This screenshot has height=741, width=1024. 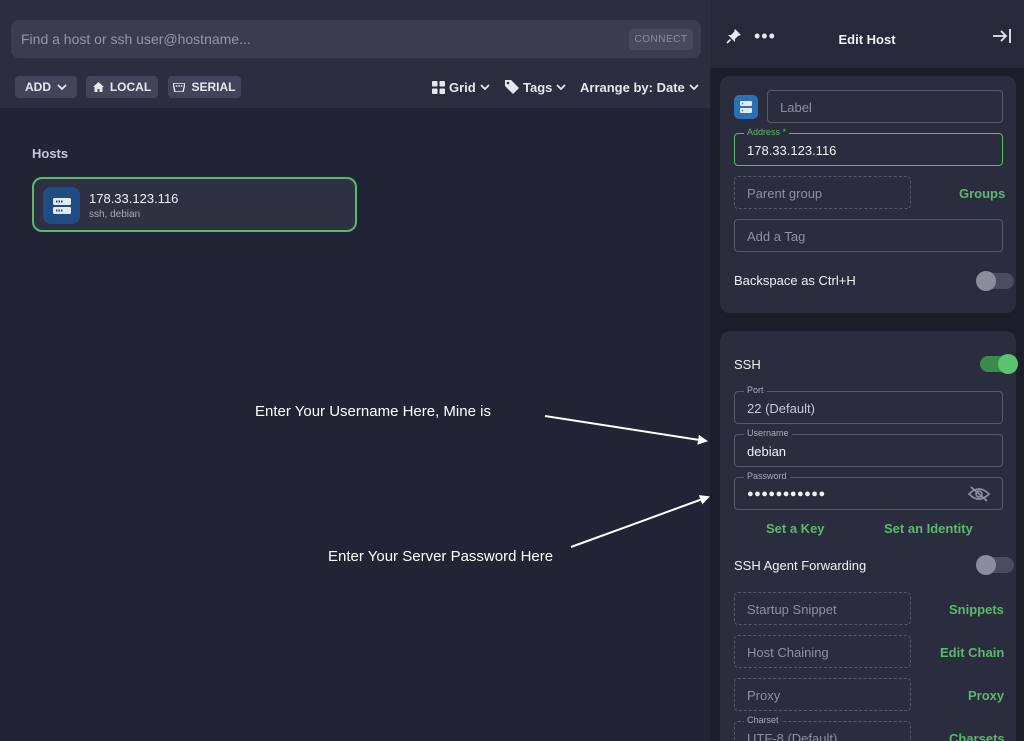 I want to click on startup-snippet-input: Startup Snippet, so click(x=822, y=608).